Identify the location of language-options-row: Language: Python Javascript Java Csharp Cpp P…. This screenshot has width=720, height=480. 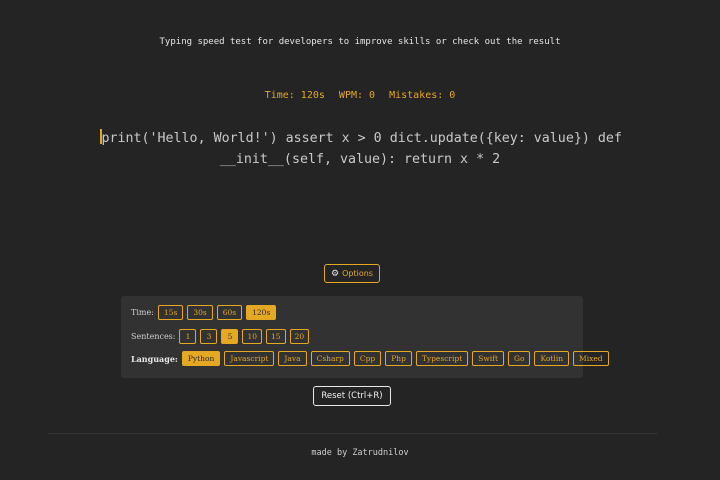
(372, 358).